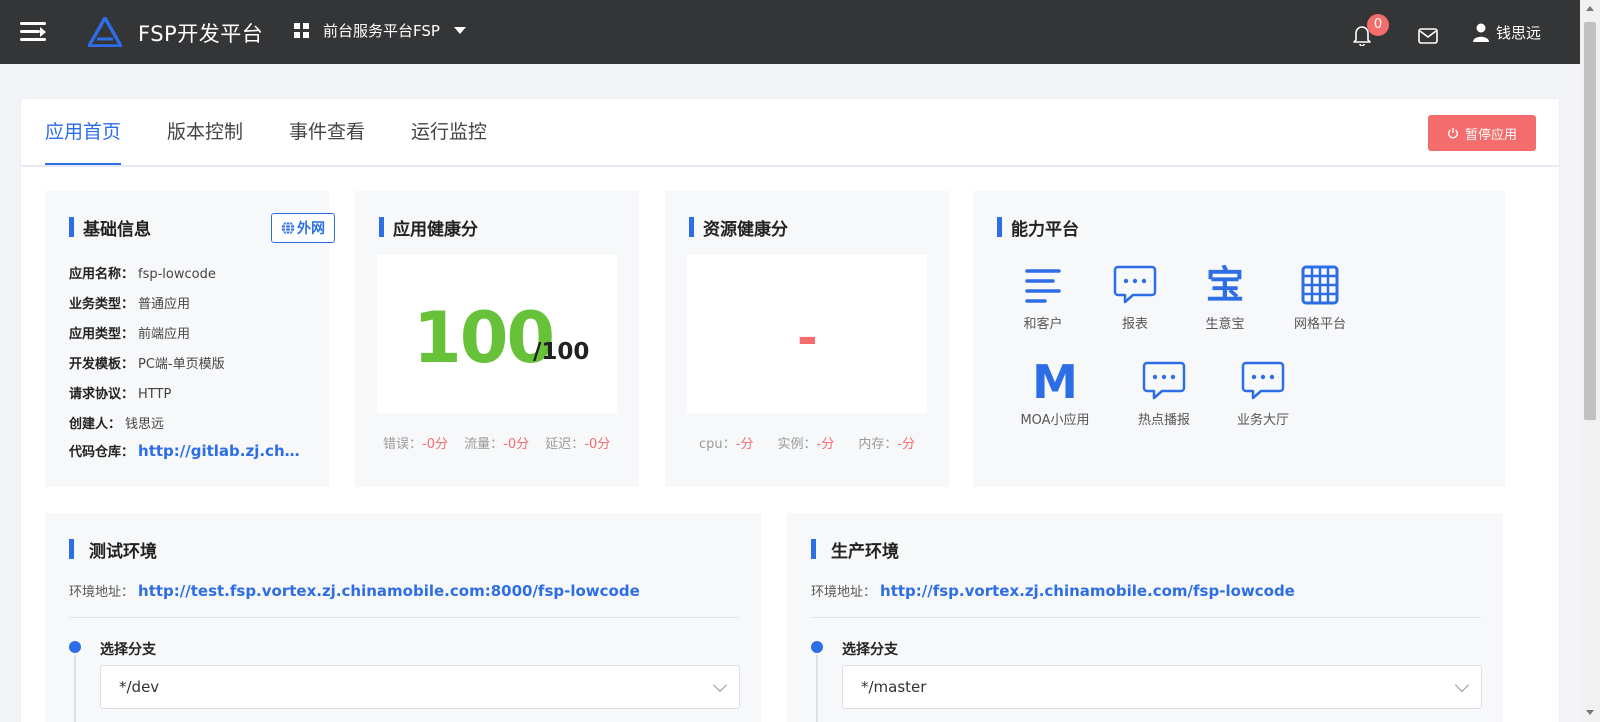 This screenshot has height=722, width=1600. I want to click on info-row-business-type: 业务类型： 普通应用, so click(129, 302).